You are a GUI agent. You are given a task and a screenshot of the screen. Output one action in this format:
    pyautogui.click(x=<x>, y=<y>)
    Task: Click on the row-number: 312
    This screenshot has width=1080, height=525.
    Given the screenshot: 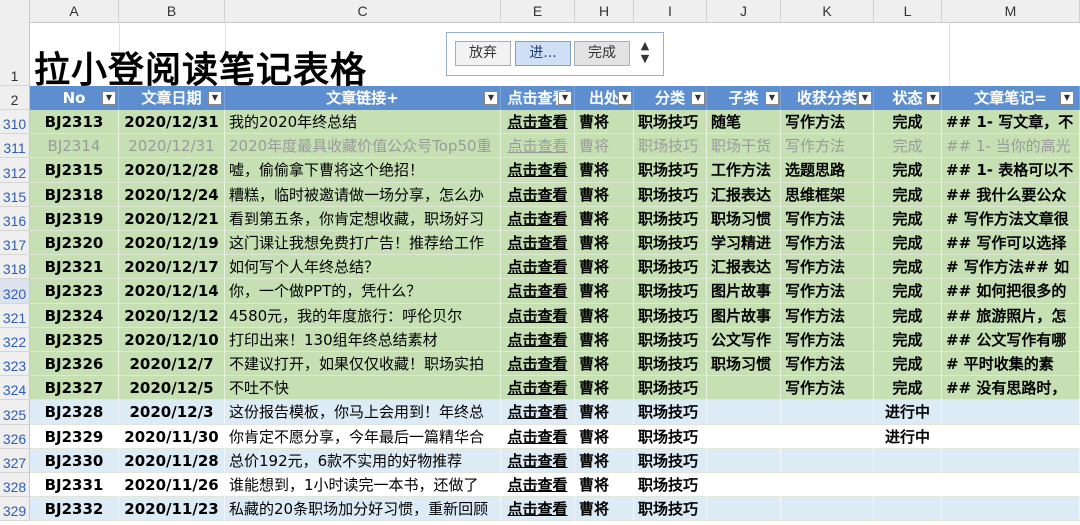 What is the action you would take?
    pyautogui.click(x=15, y=170)
    